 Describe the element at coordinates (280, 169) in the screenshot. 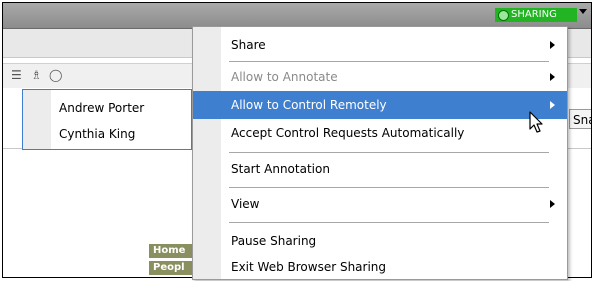

I see `menu-item-label: Start Annotation` at that location.